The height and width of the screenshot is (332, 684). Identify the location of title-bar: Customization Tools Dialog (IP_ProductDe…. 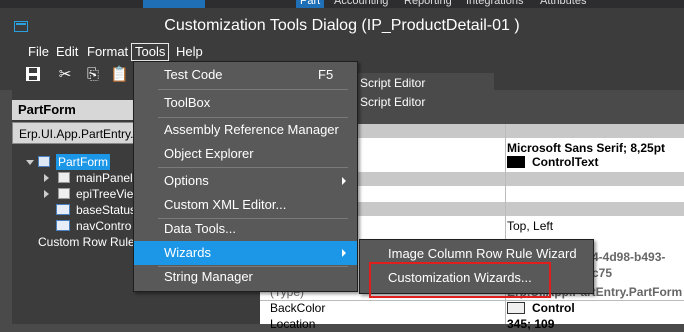
(342, 25).